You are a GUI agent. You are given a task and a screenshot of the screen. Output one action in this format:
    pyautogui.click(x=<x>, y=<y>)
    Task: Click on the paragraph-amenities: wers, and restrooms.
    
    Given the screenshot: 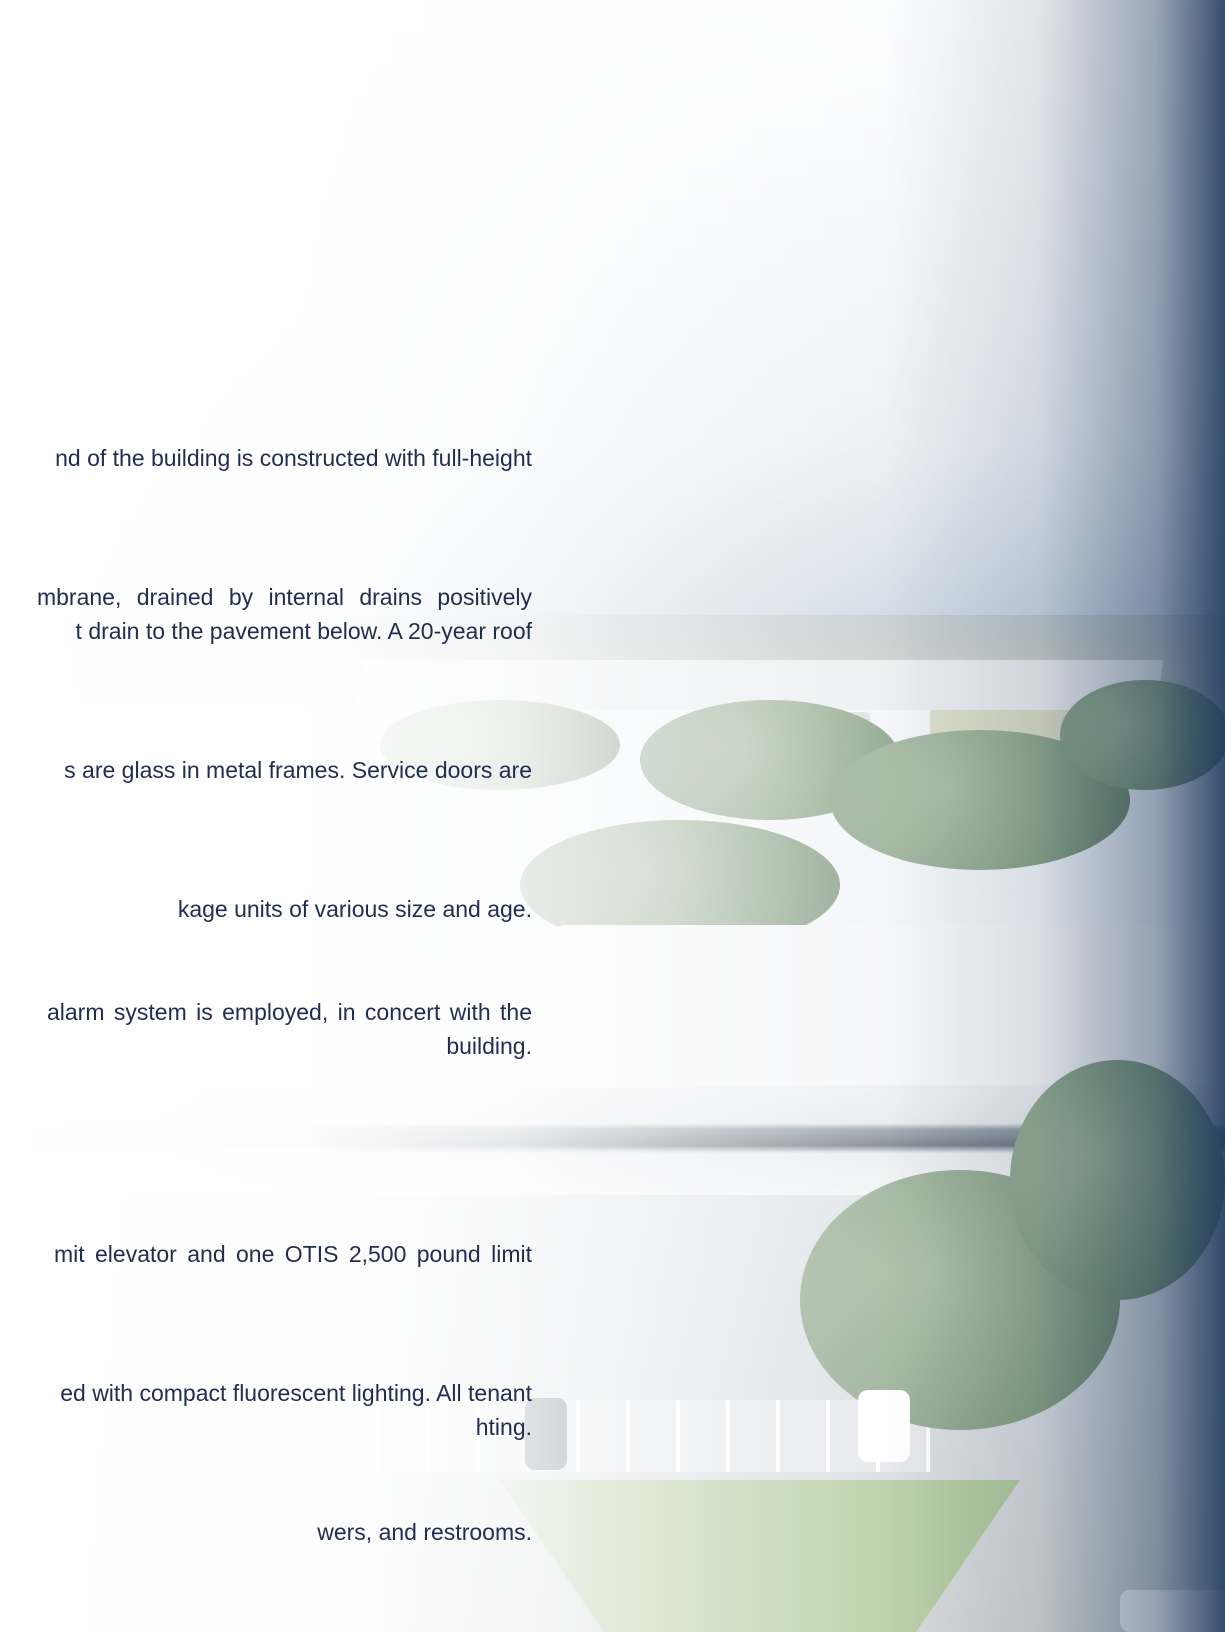 What is the action you would take?
    pyautogui.click(x=266, y=1532)
    